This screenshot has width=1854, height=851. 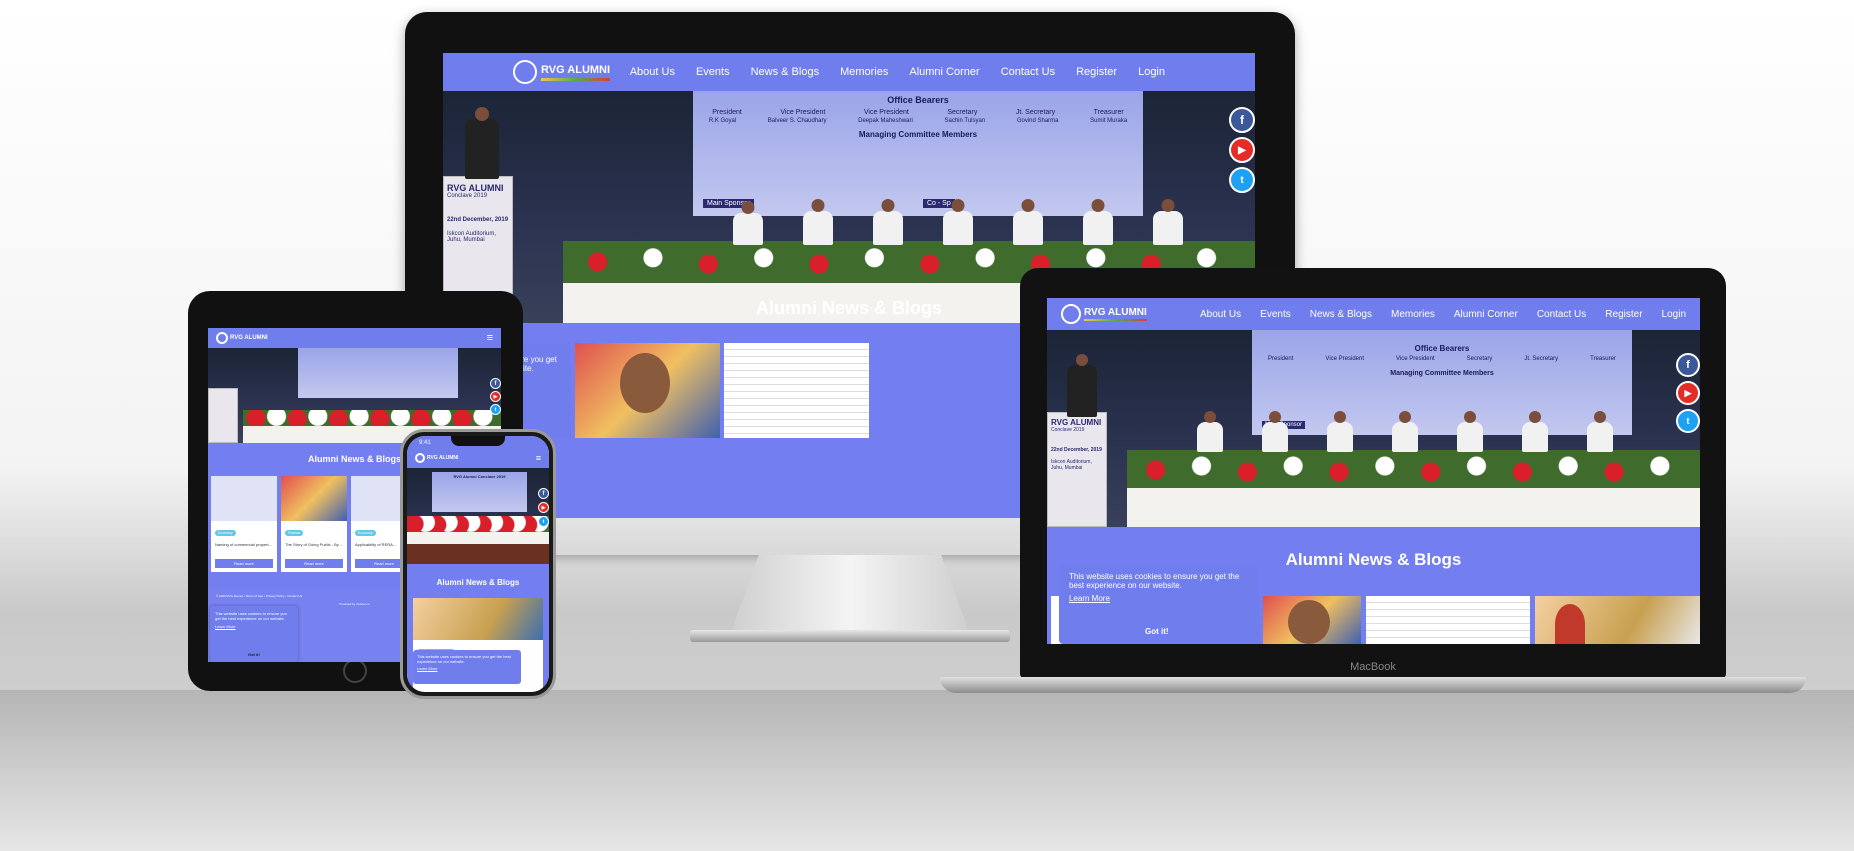 I want to click on nav-item: Contact Us, so click(x=1561, y=314).